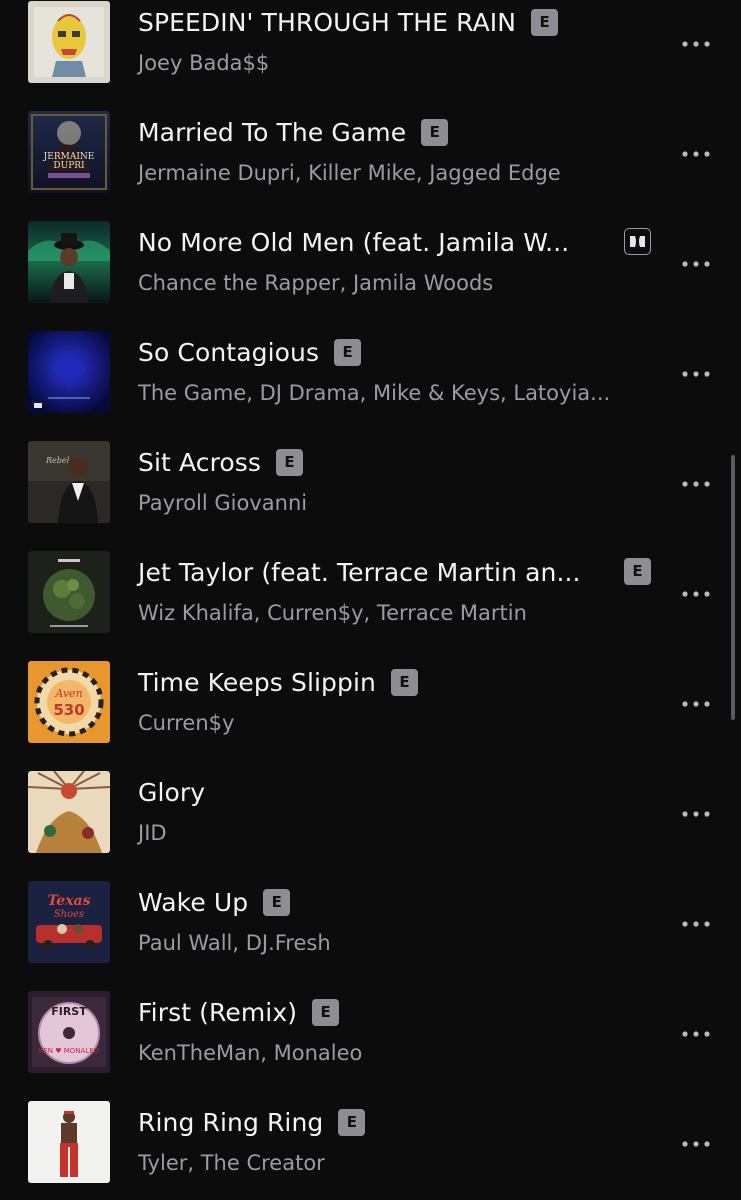  Describe the element at coordinates (231, 1122) in the screenshot. I see `track-title: Ring Ring Ring` at that location.